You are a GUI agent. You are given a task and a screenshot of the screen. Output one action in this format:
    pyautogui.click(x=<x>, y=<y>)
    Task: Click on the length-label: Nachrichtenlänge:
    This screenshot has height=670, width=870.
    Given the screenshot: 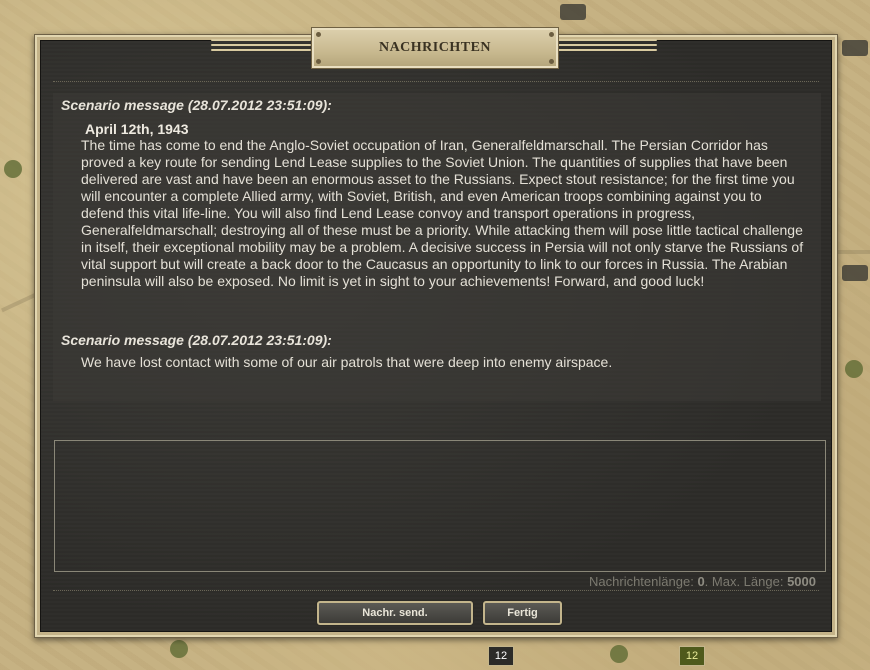 What is the action you would take?
    pyautogui.click(x=641, y=581)
    